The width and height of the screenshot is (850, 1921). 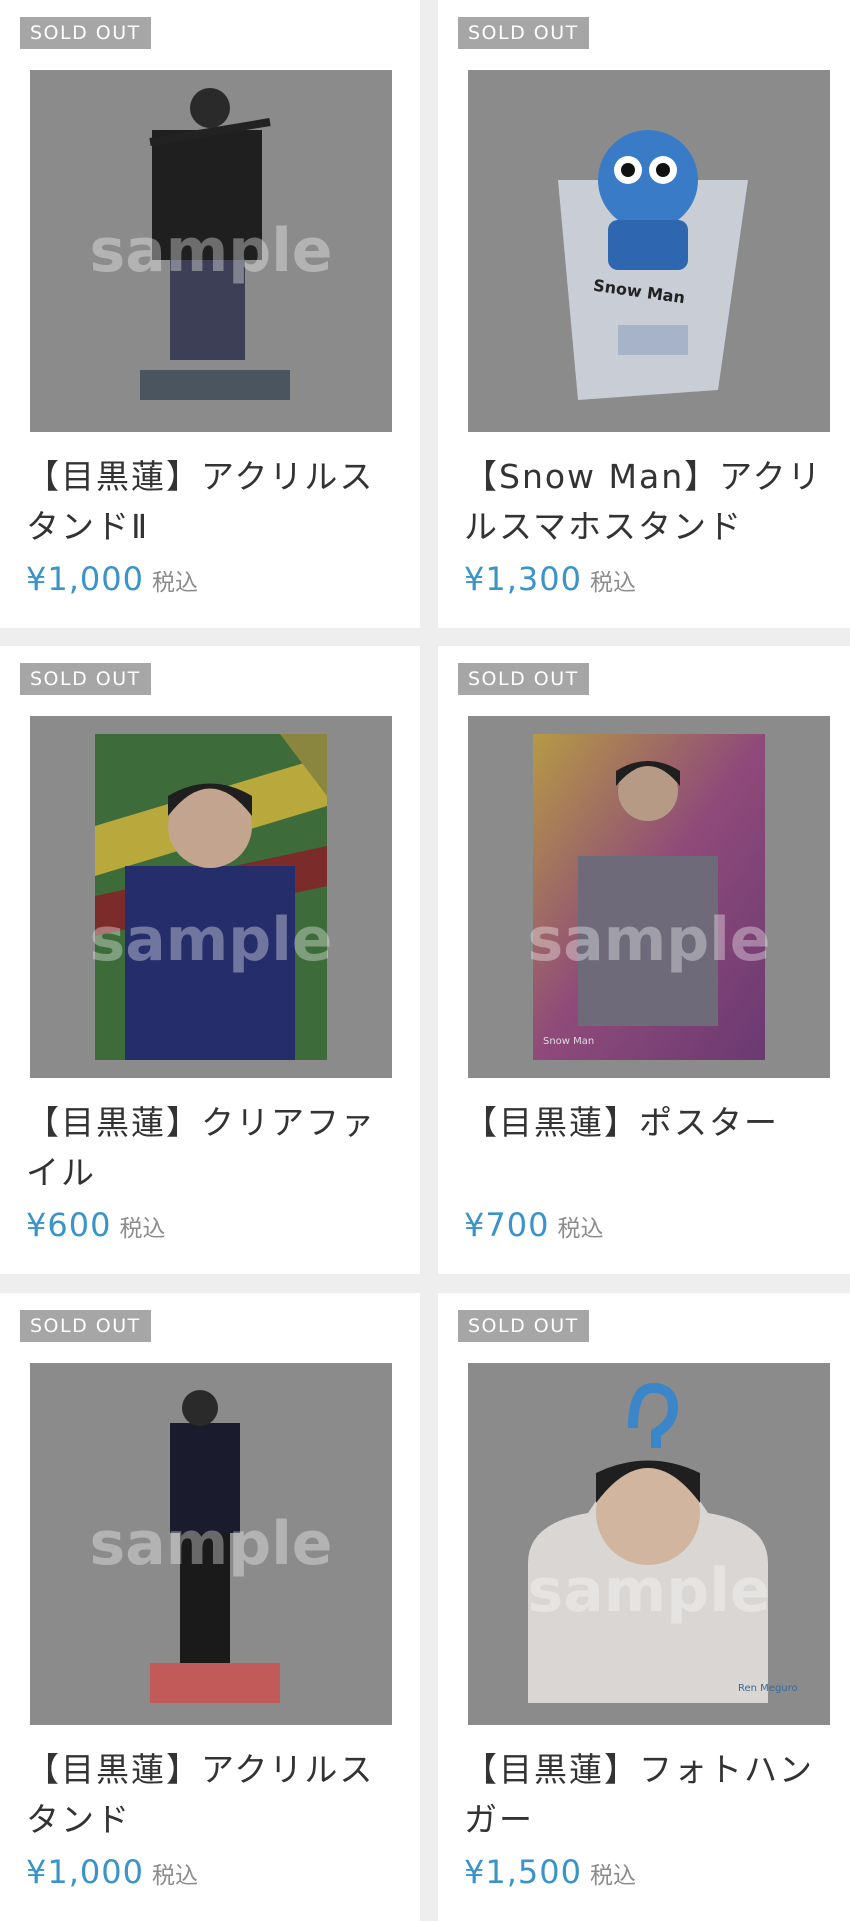 I want to click on product-title: 【目黒蓮】アクリルスタンド, so click(x=213, y=1795).